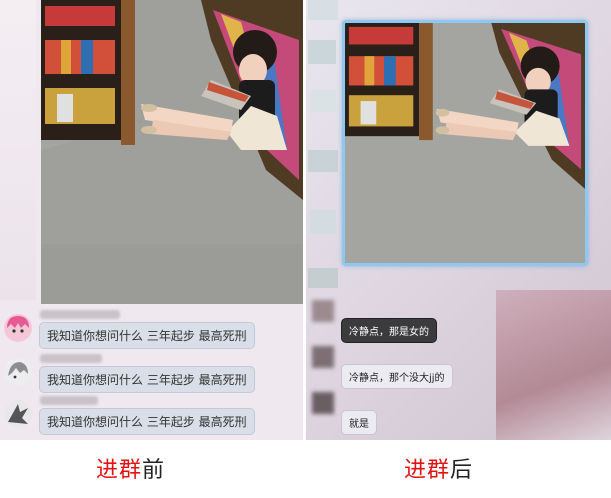 The height and width of the screenshot is (498, 611). Describe the element at coordinates (324, 220) in the screenshot. I see `pixelated-sticker` at that location.